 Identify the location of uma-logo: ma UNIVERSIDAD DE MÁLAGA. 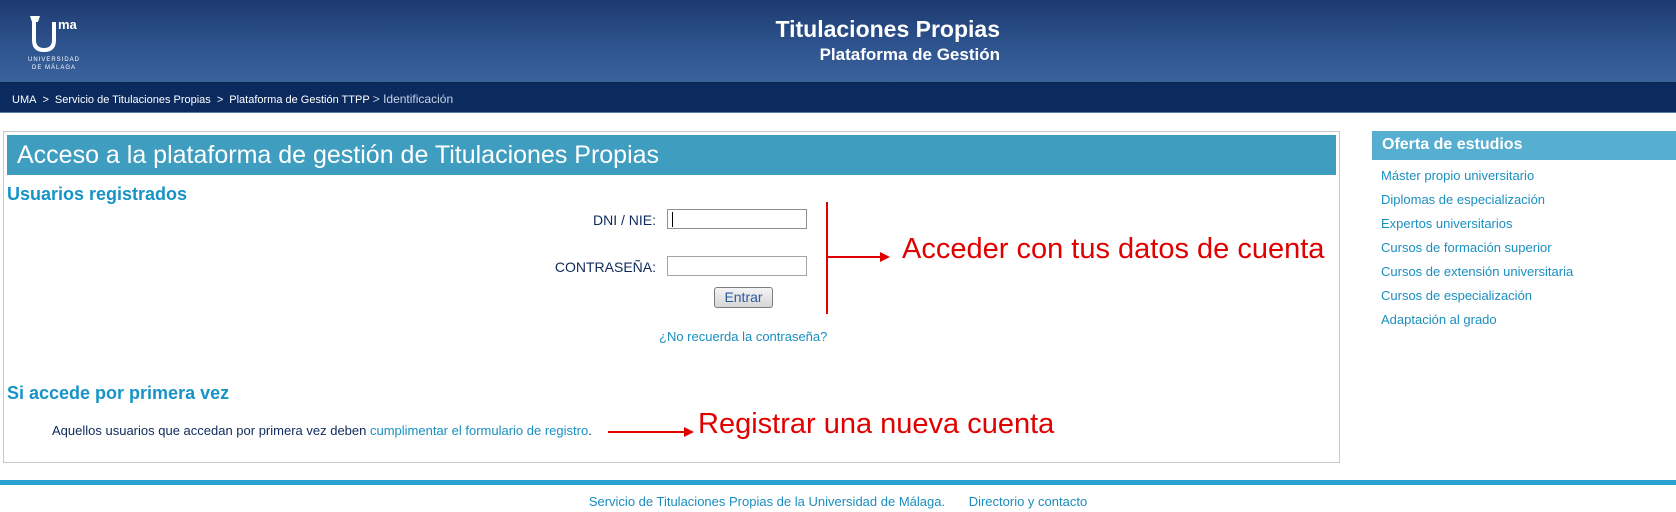
(54, 44).